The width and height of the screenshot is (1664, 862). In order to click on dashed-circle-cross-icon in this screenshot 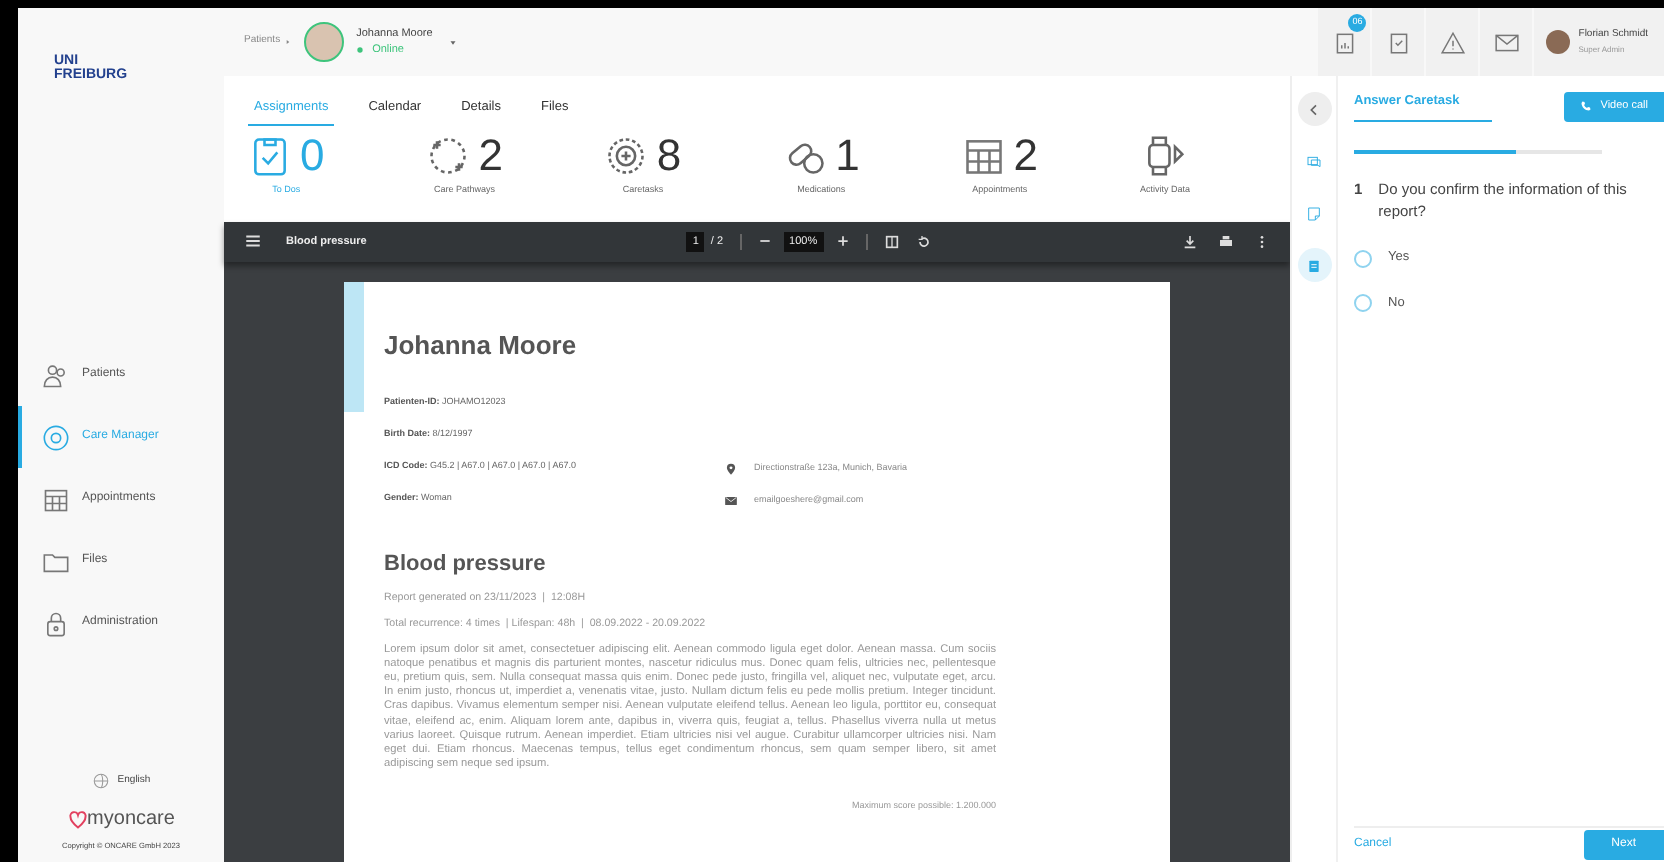, I will do `click(448, 155)`.